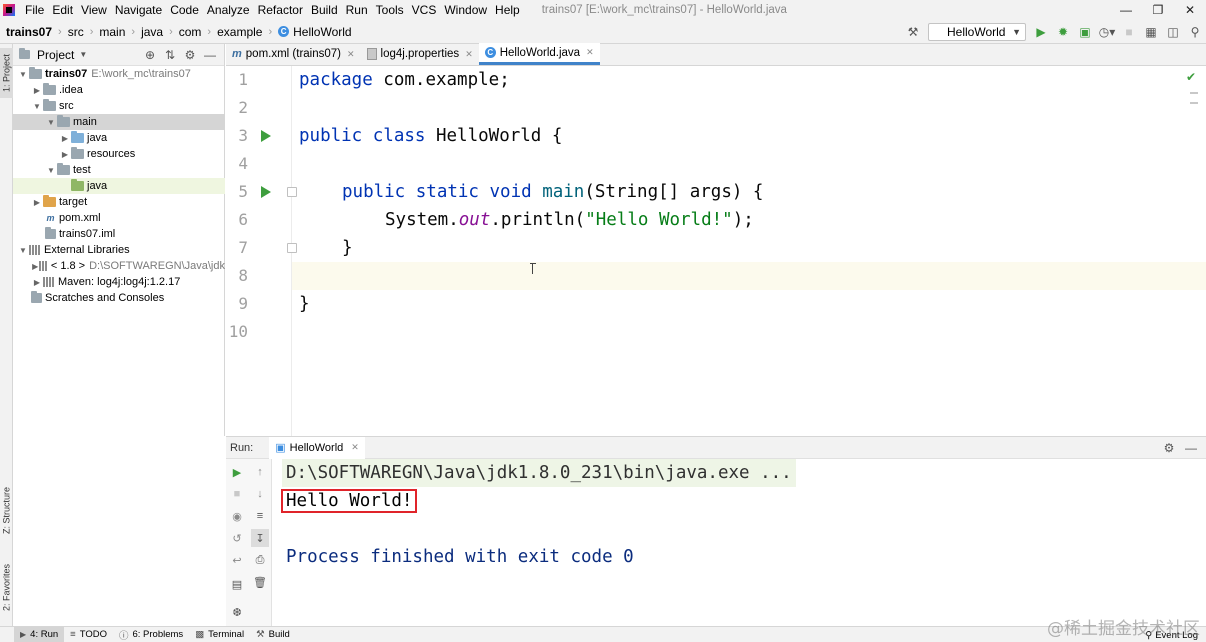 This screenshot has height=642, width=1206. What do you see at coordinates (112, 32) in the screenshot?
I see `breadcrumb-main: main` at bounding box center [112, 32].